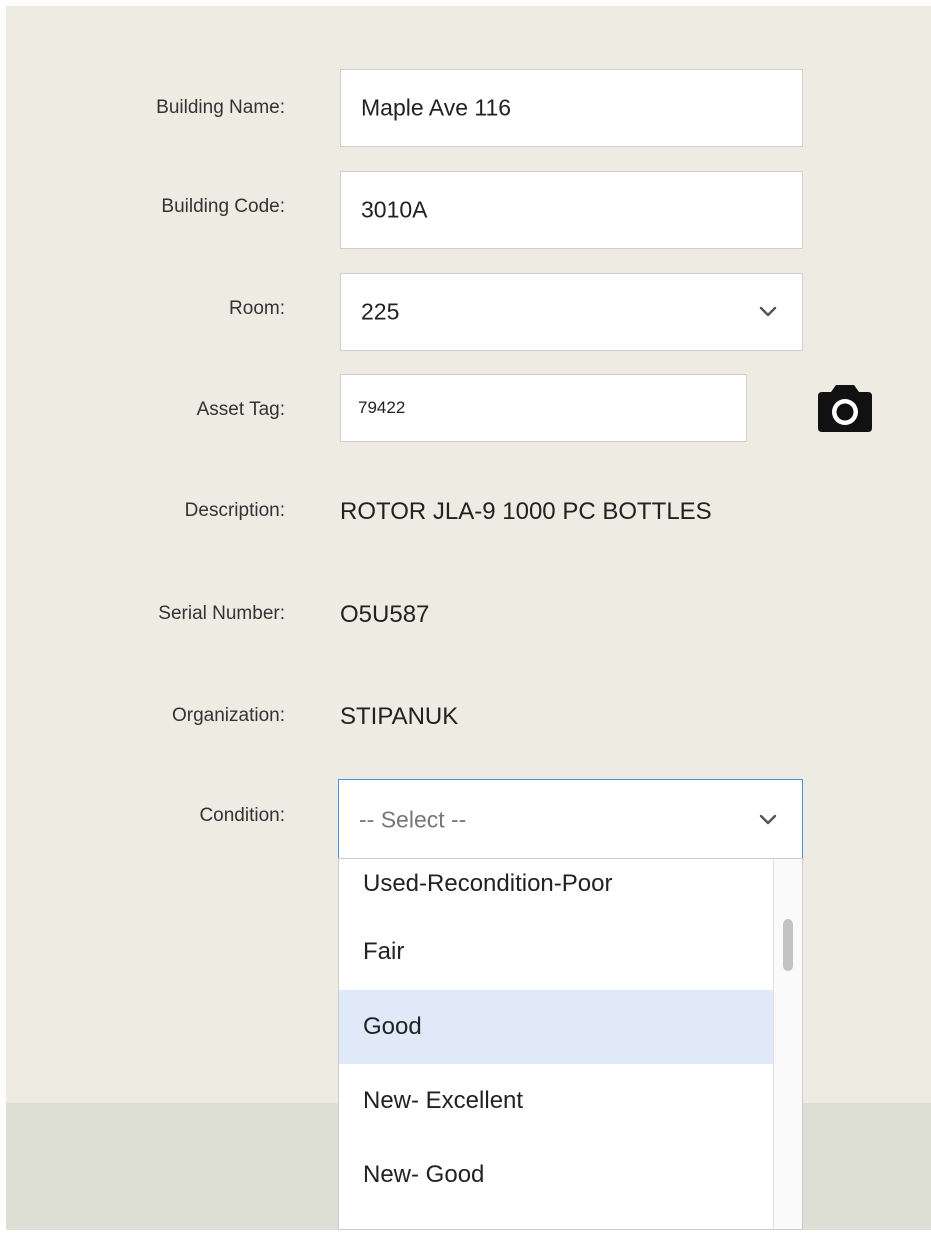 The height and width of the screenshot is (1235, 931). What do you see at coordinates (228, 715) in the screenshot?
I see `organization-label: Organization:` at bounding box center [228, 715].